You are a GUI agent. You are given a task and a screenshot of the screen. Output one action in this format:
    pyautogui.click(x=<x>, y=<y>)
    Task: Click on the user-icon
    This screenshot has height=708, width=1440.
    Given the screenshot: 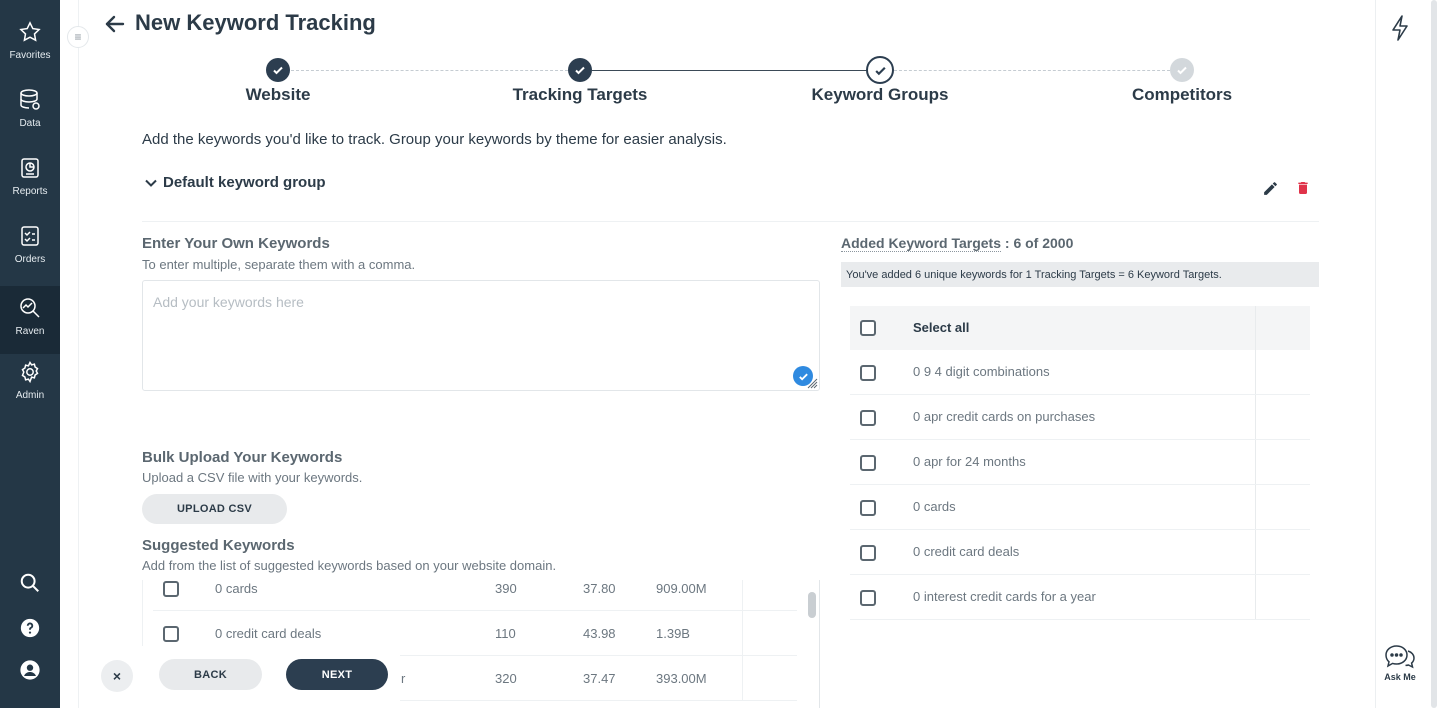 What is the action you would take?
    pyautogui.click(x=30, y=670)
    